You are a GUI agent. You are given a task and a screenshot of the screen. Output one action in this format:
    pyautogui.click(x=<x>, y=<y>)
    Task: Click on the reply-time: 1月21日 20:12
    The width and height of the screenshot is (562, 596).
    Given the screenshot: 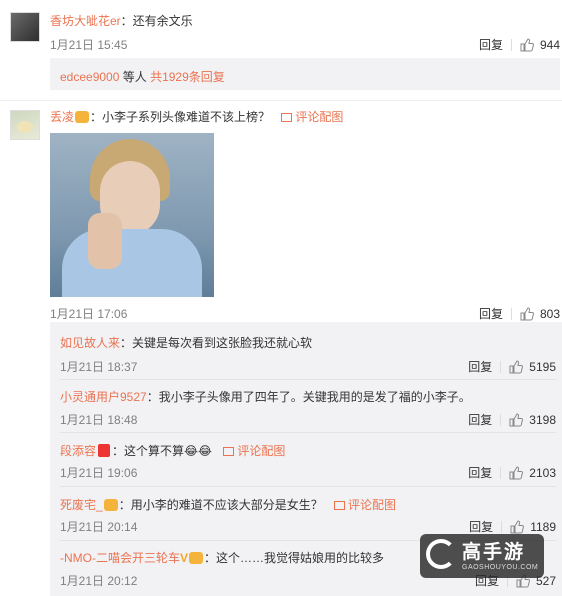 What is the action you would take?
    pyautogui.click(x=99, y=581)
    